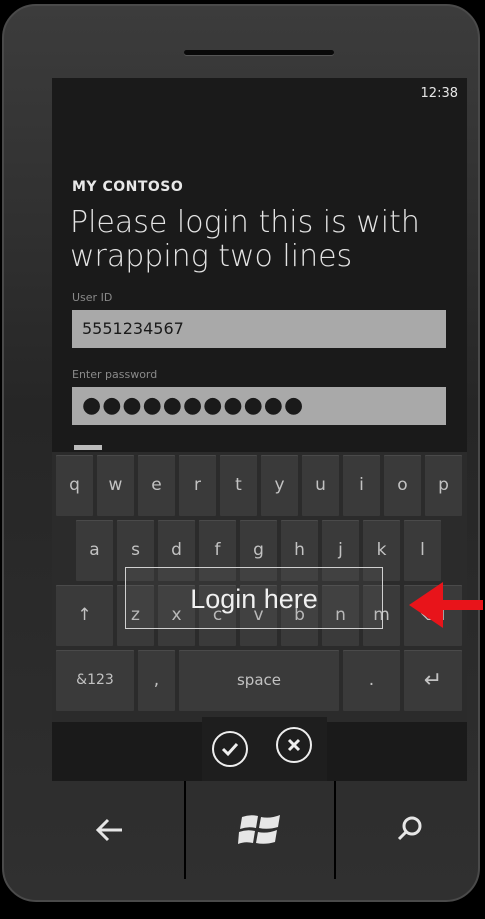  What do you see at coordinates (95, 680) in the screenshot?
I see `symbols-key: &123` at bounding box center [95, 680].